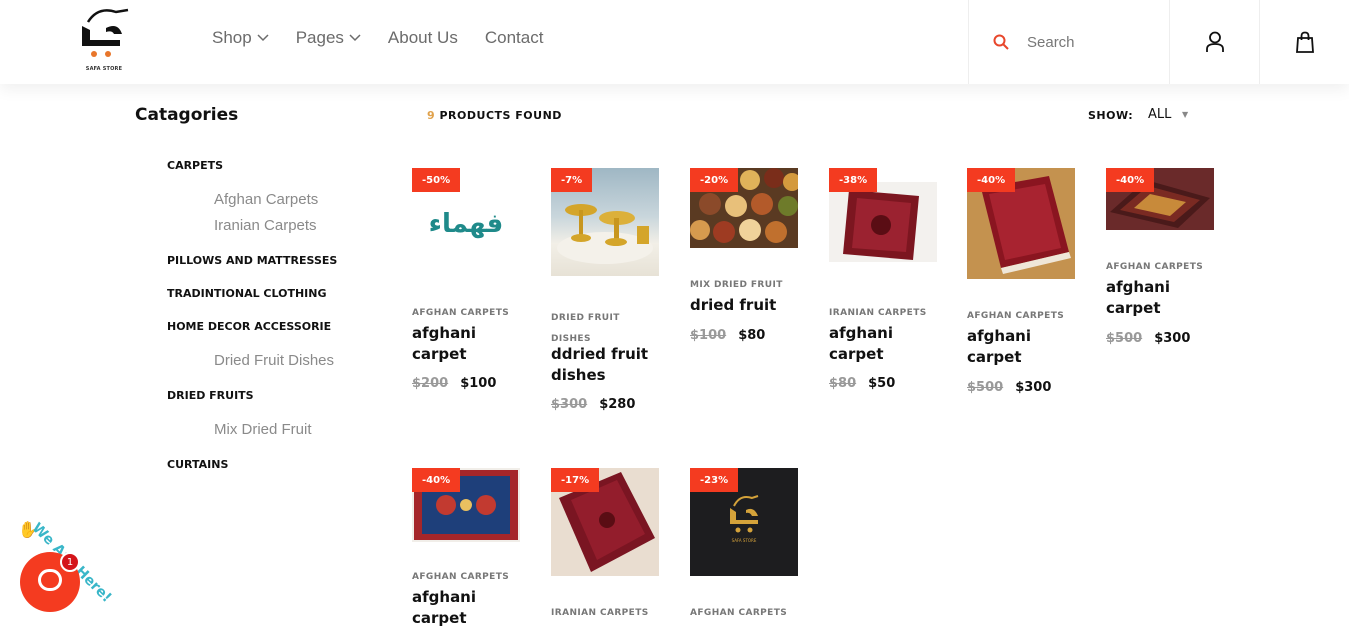 Image resolution: width=1349 pixels, height=629 pixels. I want to click on nav-shop: Shop, so click(240, 38).